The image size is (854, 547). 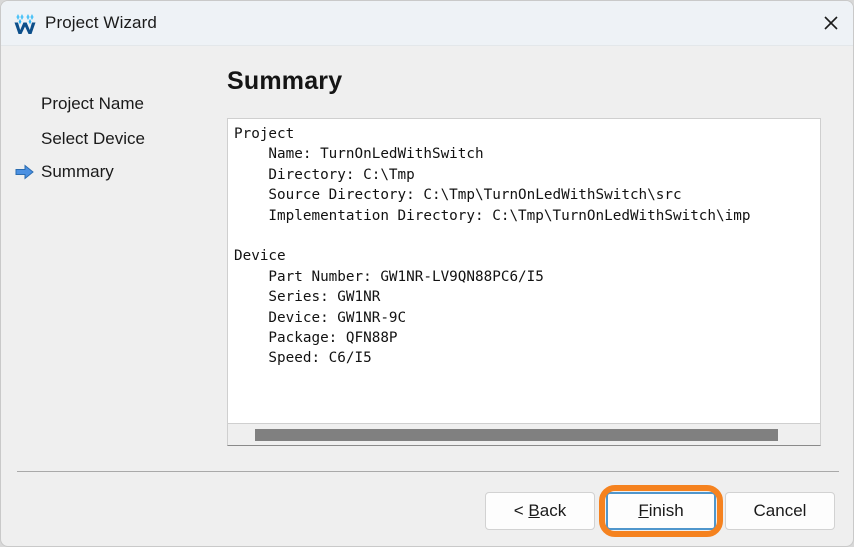 What do you see at coordinates (77, 171) in the screenshot?
I see `wizard-step-label: Summary` at bounding box center [77, 171].